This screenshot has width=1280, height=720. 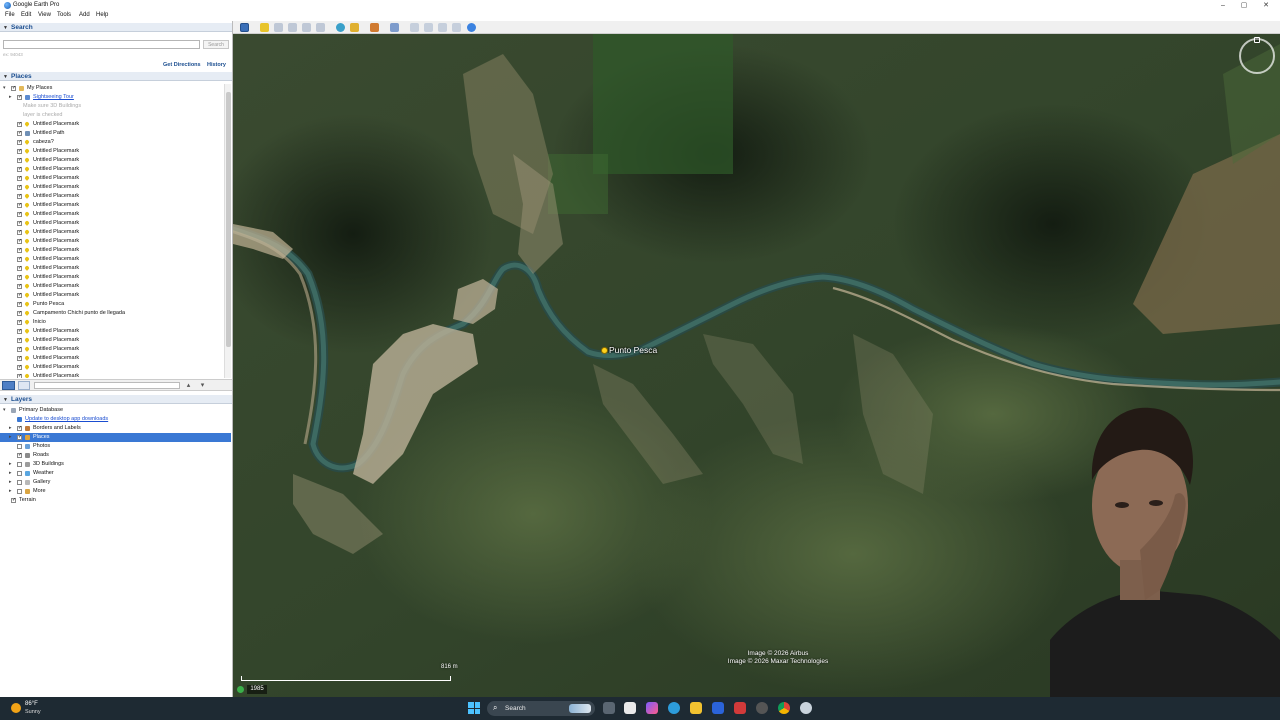 What do you see at coordinates (474, 708) in the screenshot?
I see `windows-start-icon` at bounding box center [474, 708].